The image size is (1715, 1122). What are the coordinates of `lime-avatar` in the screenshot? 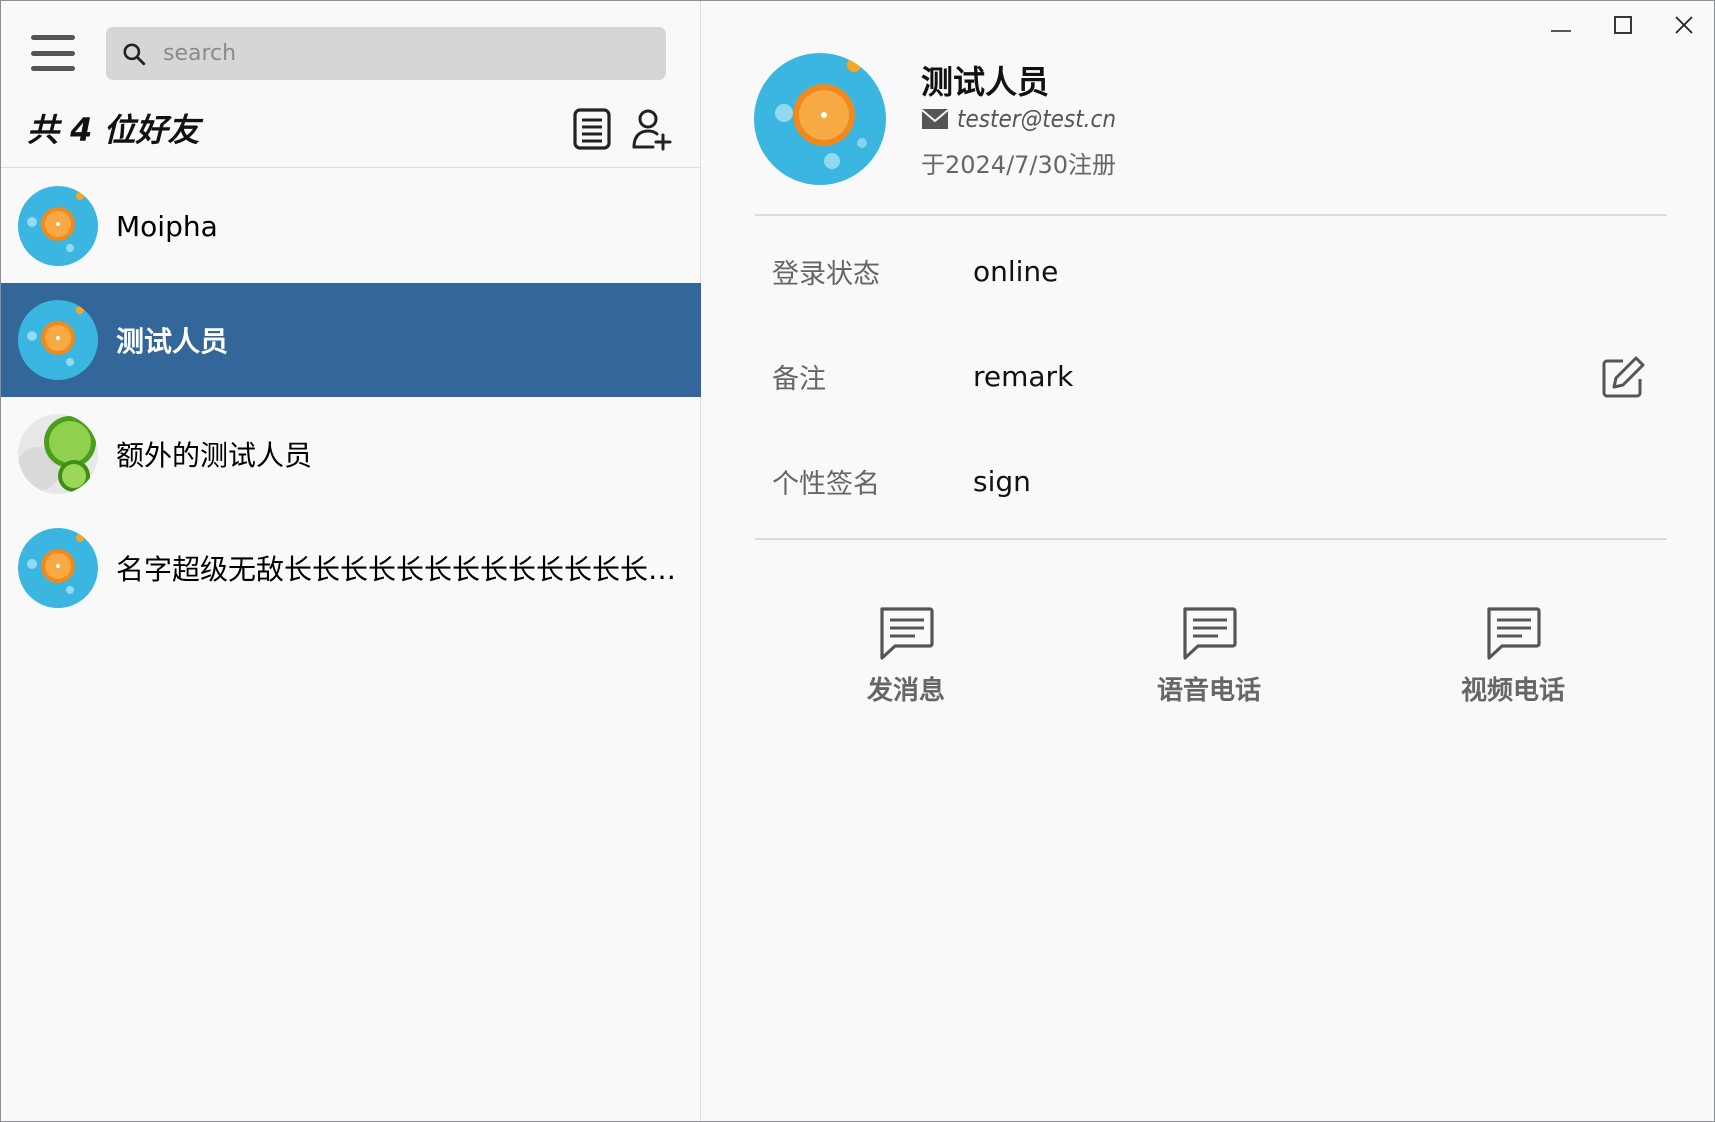 It's located at (58, 454).